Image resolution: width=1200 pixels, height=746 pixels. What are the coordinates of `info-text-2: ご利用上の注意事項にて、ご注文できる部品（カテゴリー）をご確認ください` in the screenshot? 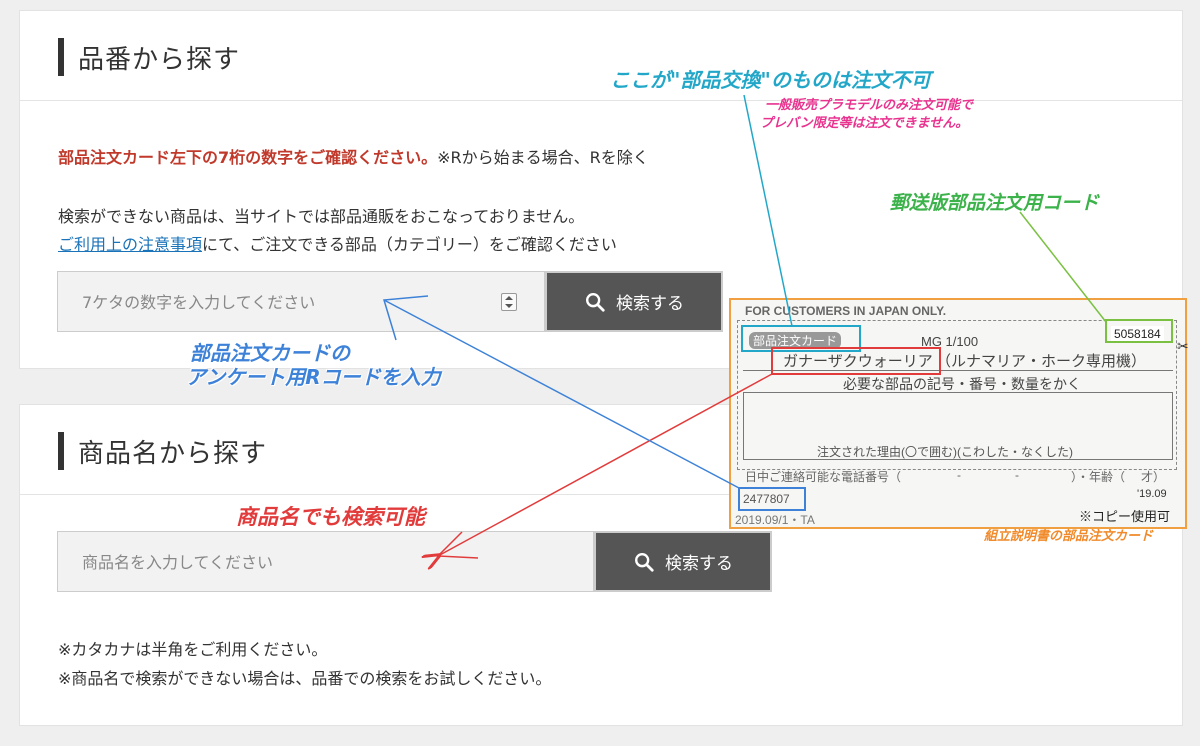 It's located at (337, 243).